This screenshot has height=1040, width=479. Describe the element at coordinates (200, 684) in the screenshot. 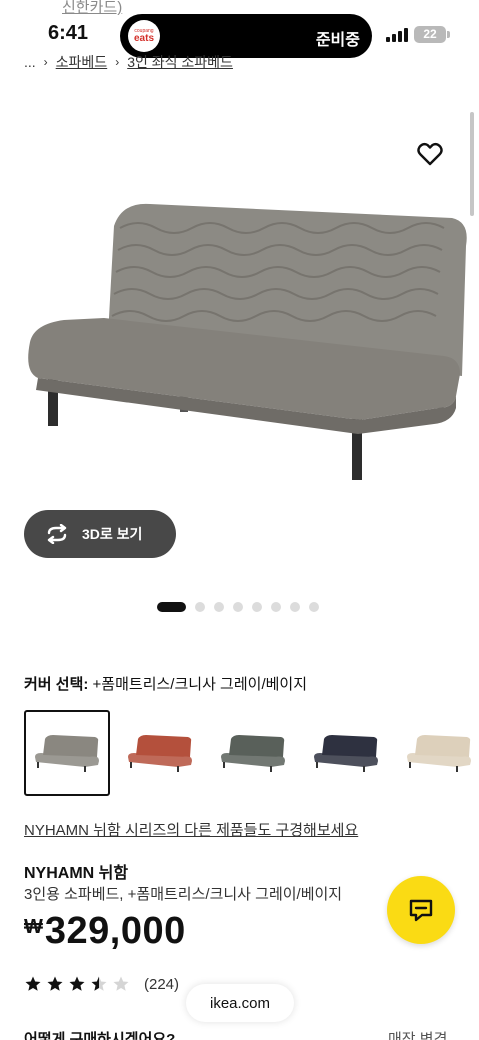

I see `cover-selection-value: +폼매트리스/크니사 그레이/베이지` at that location.